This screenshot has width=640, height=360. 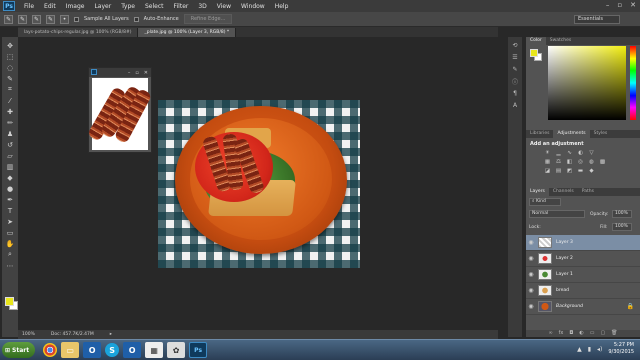 What do you see at coordinates (561, 41) in the screenshot?
I see `tab-swatches: Swatches` at bounding box center [561, 41].